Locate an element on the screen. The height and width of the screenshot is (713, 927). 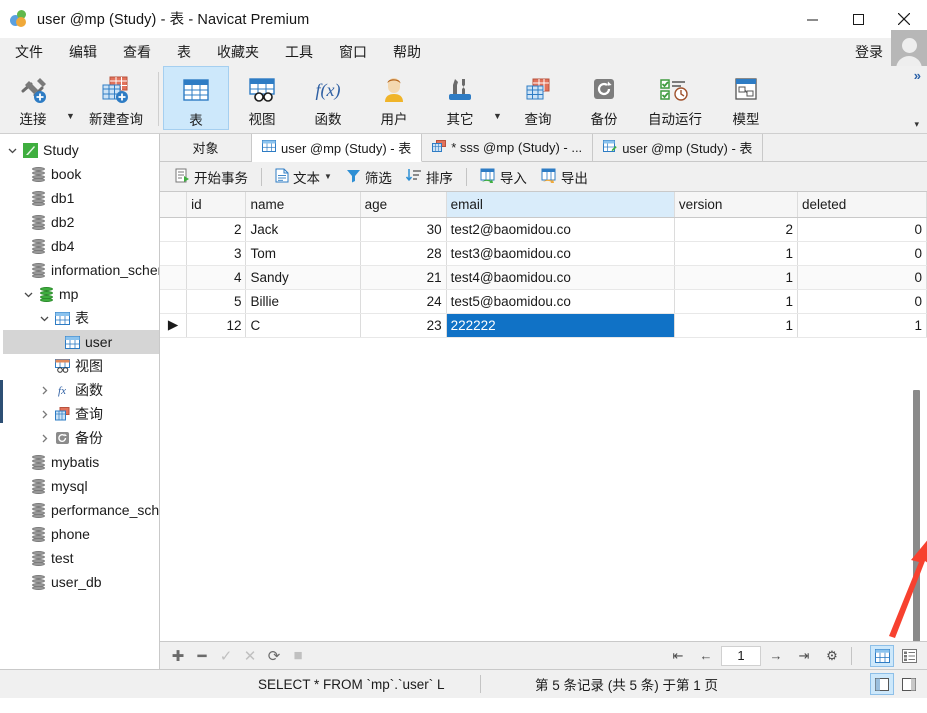
sidebar-item-test: test is located at coordinates (79, 558).